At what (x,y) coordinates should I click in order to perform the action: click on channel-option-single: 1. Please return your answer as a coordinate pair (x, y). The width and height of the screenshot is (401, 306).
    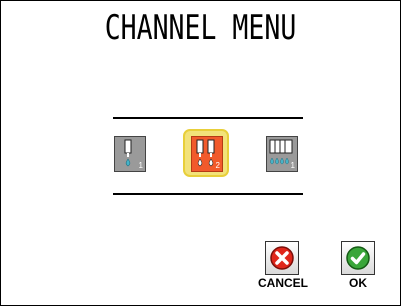
    Looking at the image, I should click on (130, 154).